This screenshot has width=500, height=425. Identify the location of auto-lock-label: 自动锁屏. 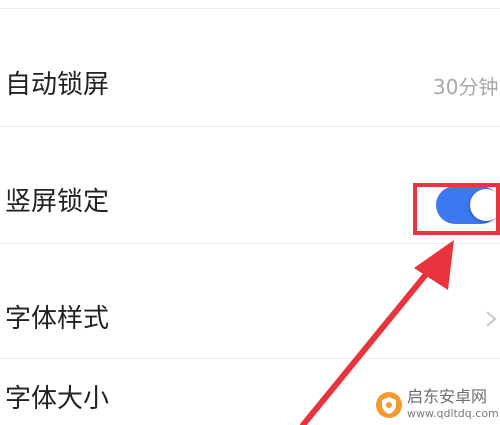
(57, 85).